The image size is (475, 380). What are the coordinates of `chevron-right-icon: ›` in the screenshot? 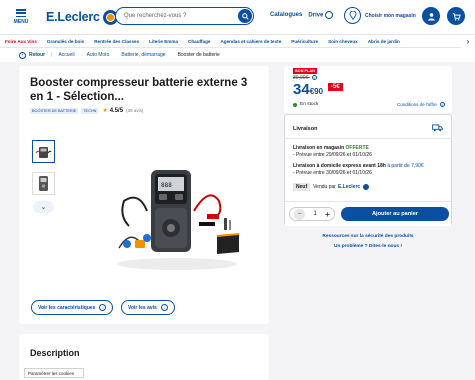 It's located at (468, 41).